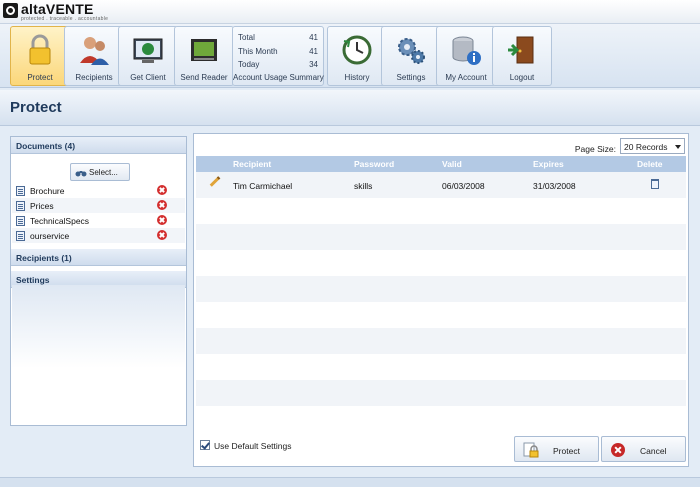  I want to click on toolbar-send-reader-button: Send Reader, so click(204, 56).